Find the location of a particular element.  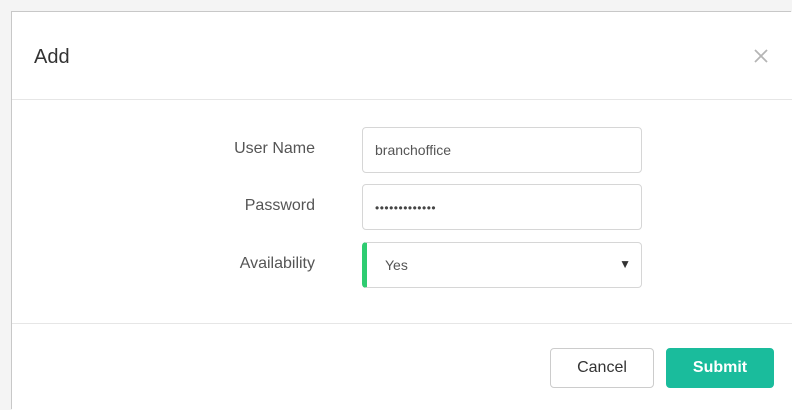

submit-button: Submit is located at coordinates (720, 368).